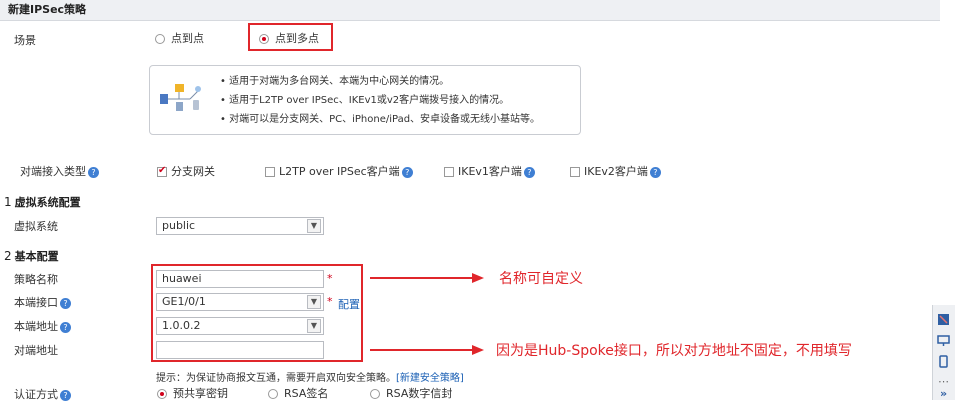 Image resolution: width=956 pixels, height=402 pixels. I want to click on section-vsys-config: 1 虚拟系统配置, so click(42, 202).